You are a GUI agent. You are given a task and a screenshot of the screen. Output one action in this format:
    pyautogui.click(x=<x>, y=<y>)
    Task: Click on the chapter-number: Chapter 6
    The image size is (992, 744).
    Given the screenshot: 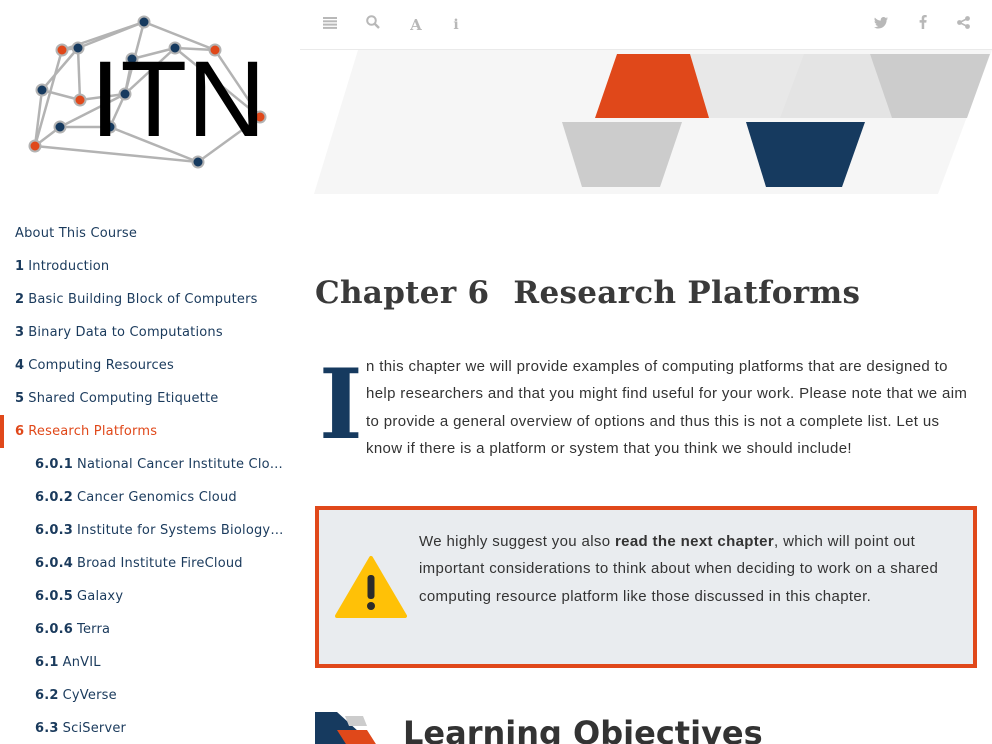 What is the action you would take?
    pyautogui.click(x=402, y=293)
    